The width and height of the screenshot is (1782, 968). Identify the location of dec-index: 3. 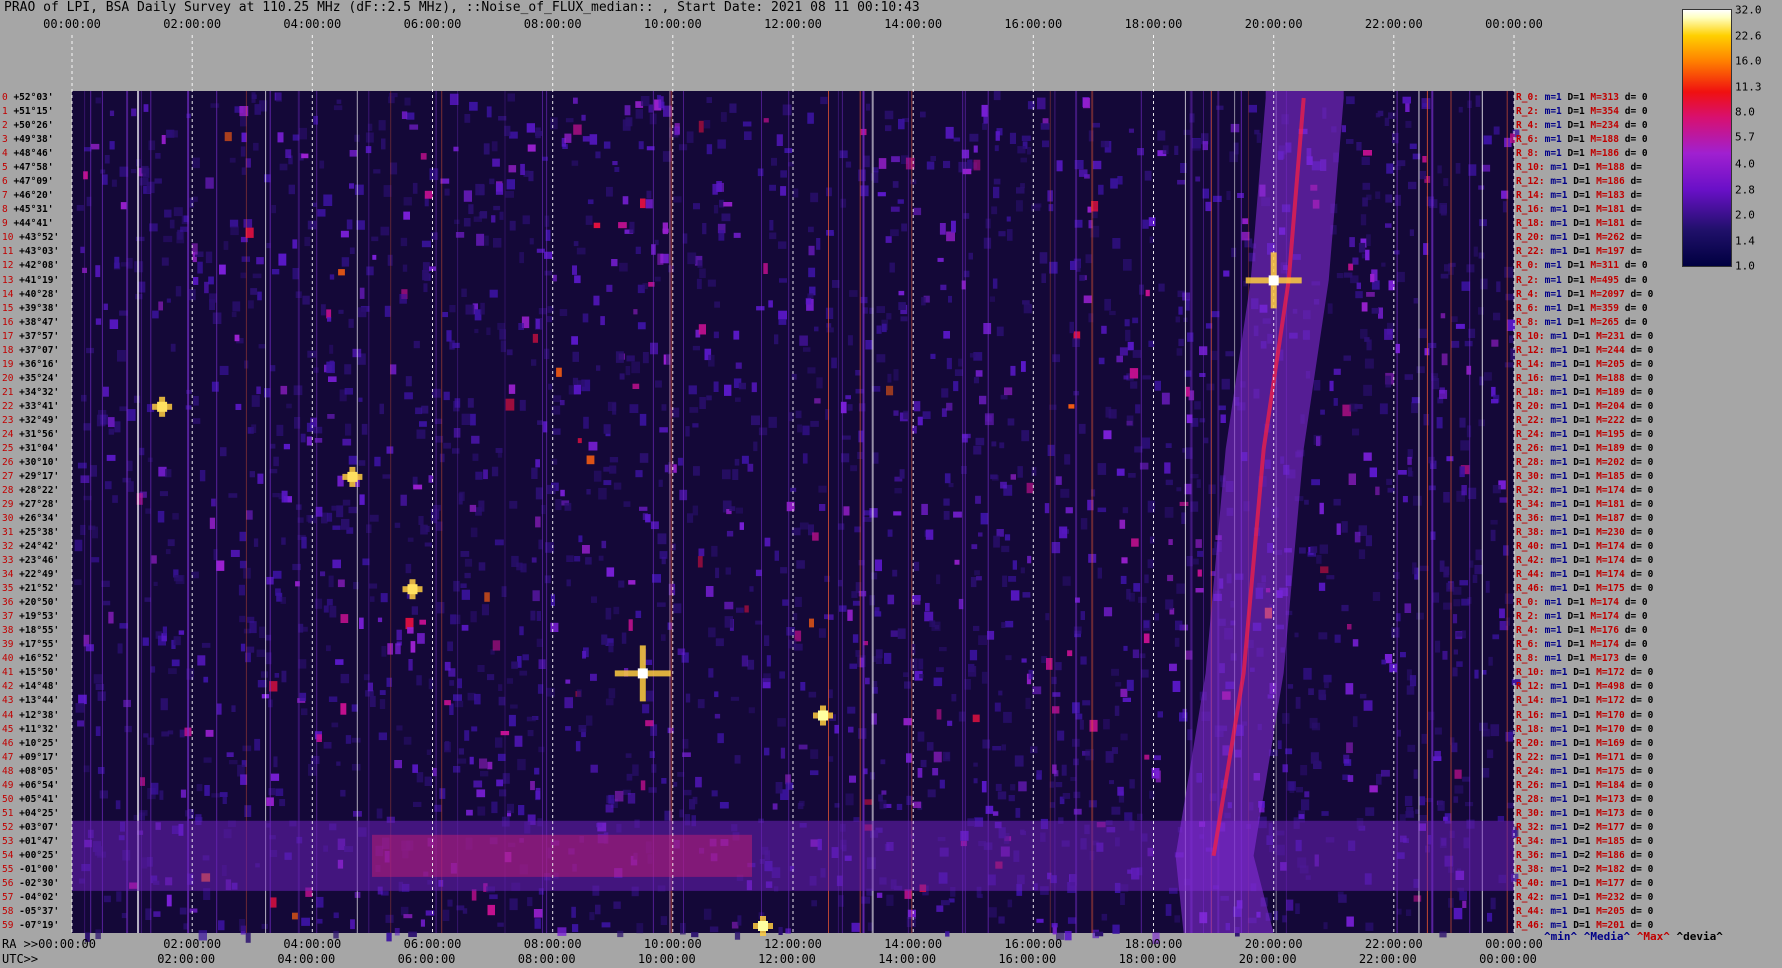
(8, 140).